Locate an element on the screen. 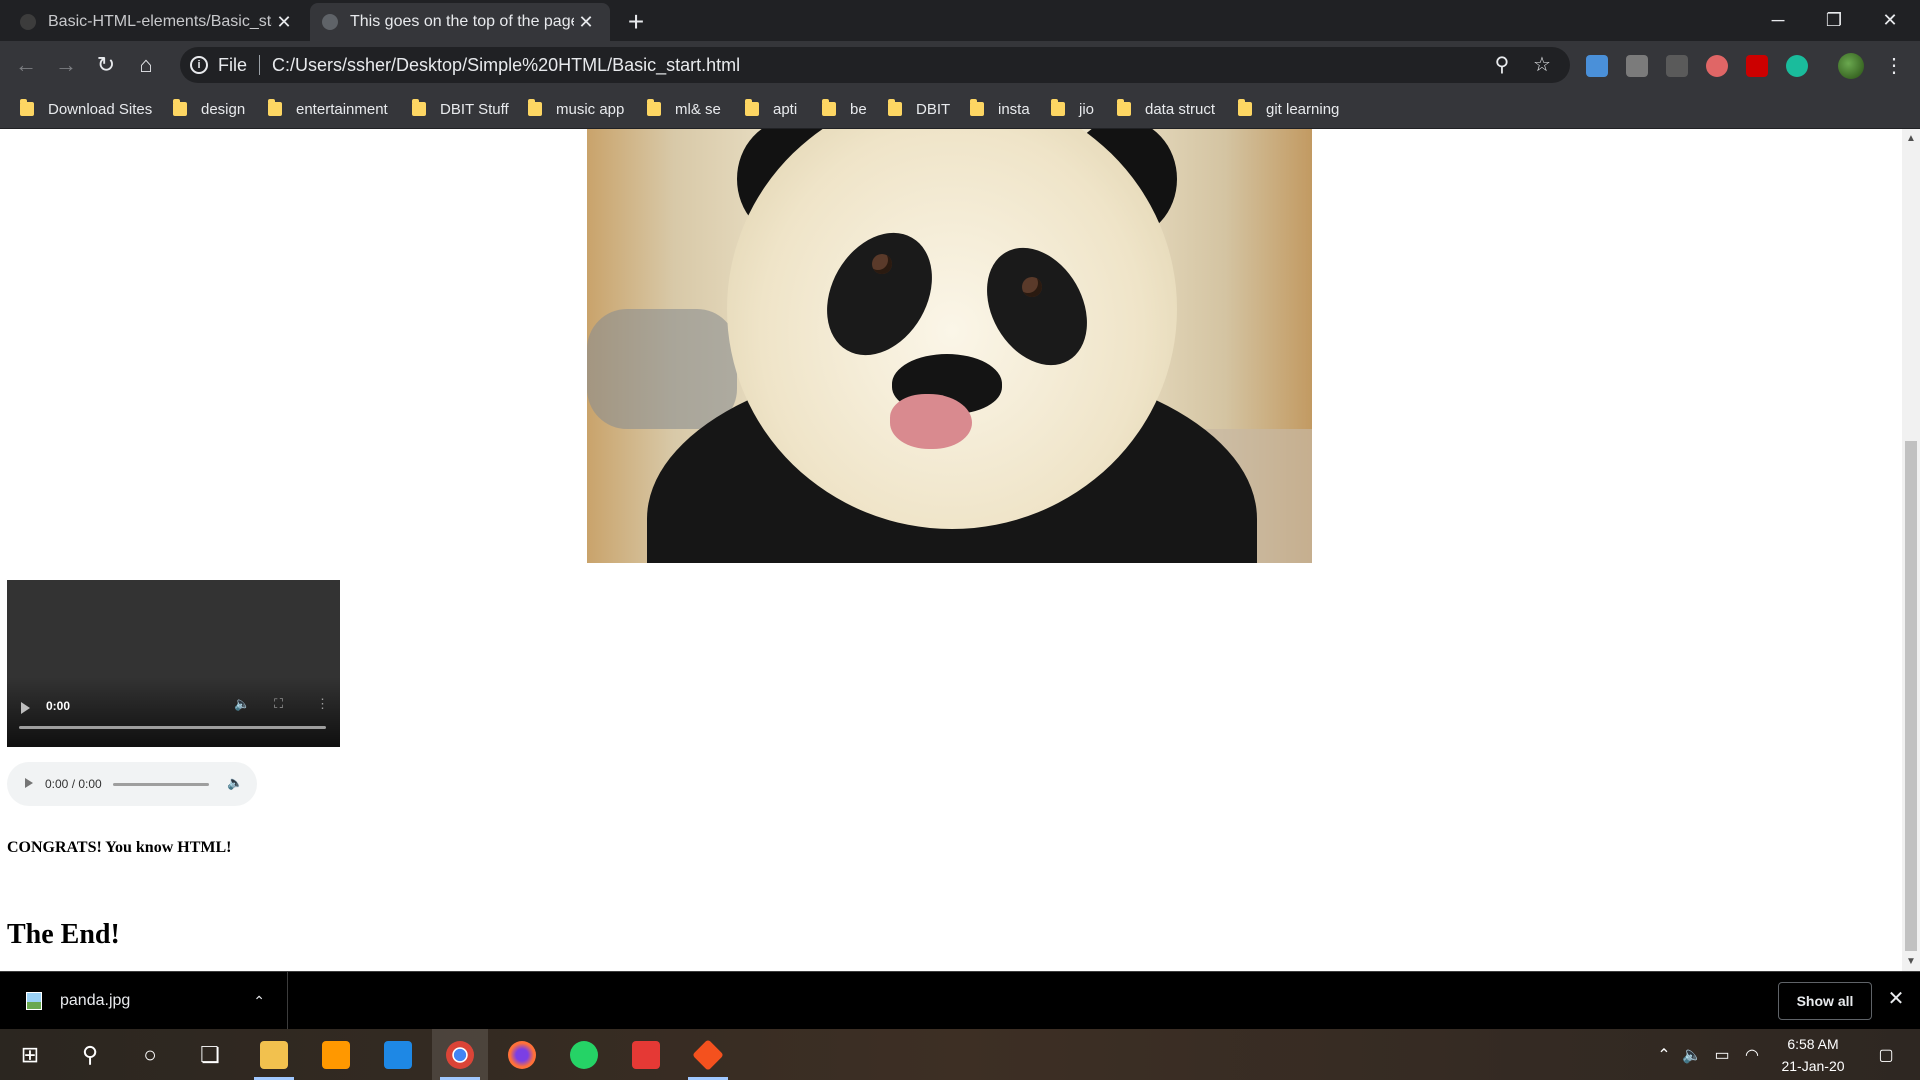 The image size is (1920, 1080). search-icon: ⚲ is located at coordinates (90, 1054).